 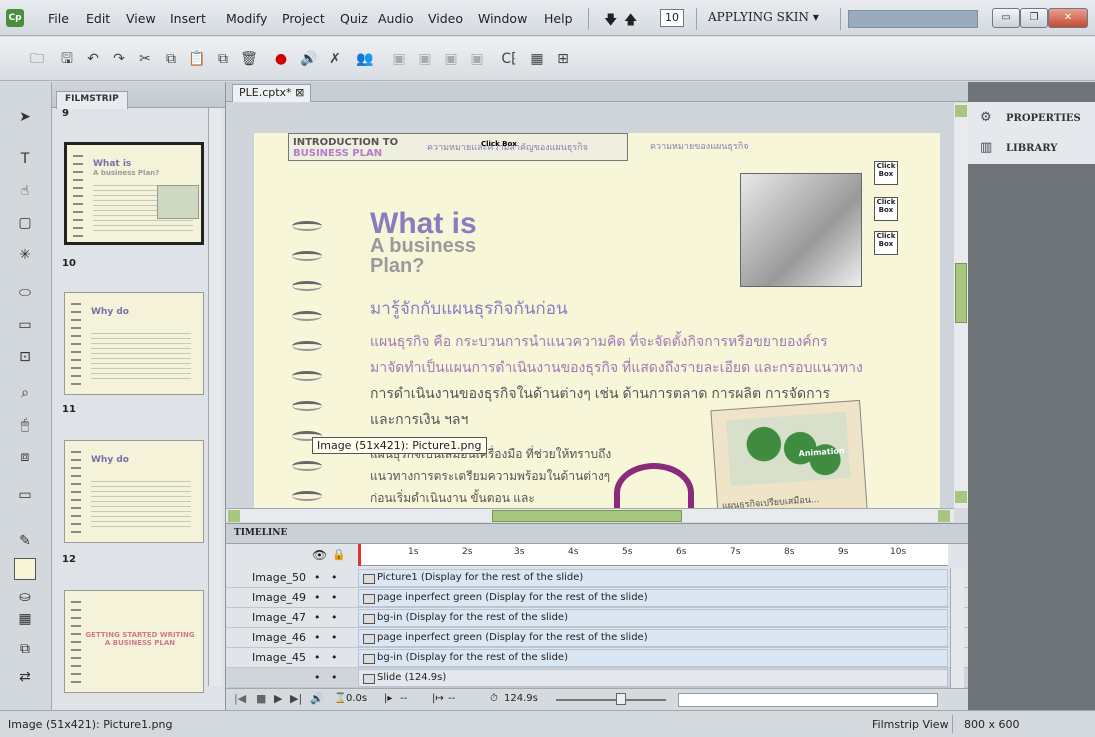 I want to click on pencil-icon: ✎, so click(x=25, y=541).